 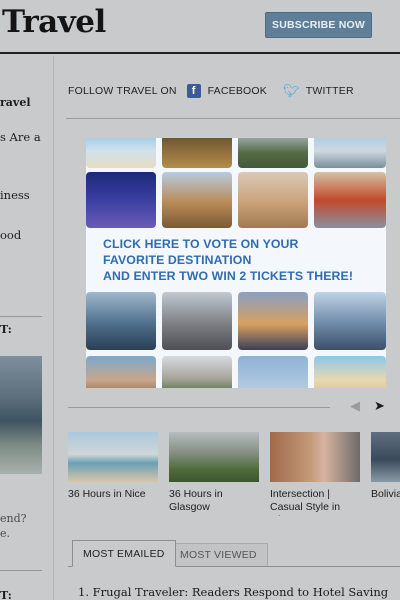 What do you see at coordinates (121, 321) in the screenshot?
I see `boat-tile` at bounding box center [121, 321].